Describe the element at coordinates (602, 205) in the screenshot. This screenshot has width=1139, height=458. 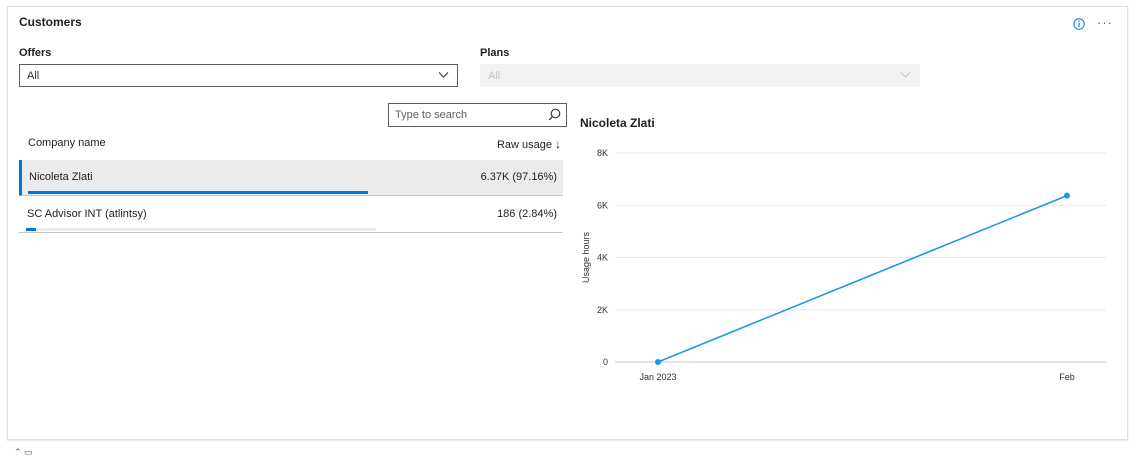
I see `y-tick-label: 6K` at that location.